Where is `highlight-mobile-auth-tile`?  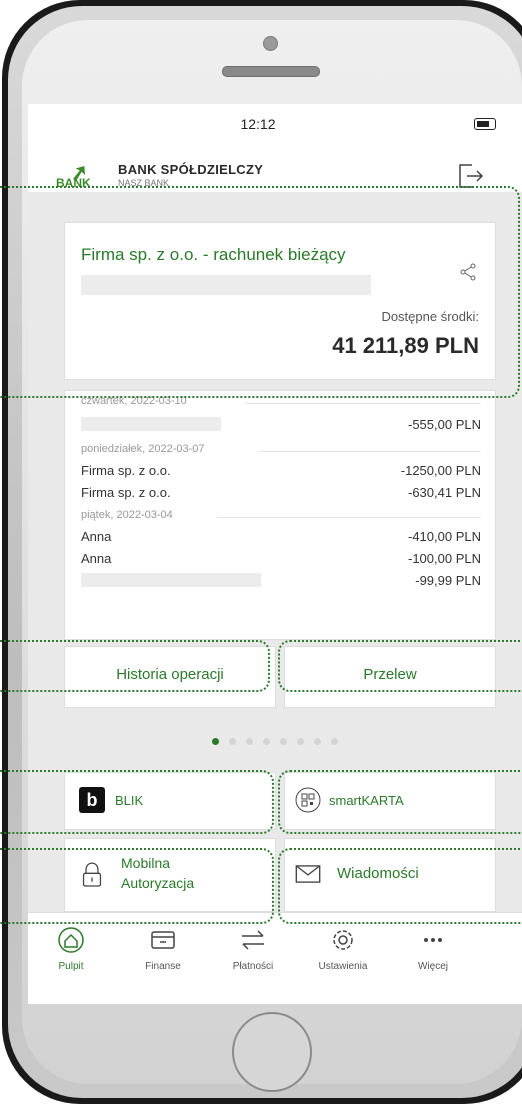 highlight-mobile-auth-tile is located at coordinates (137, 886).